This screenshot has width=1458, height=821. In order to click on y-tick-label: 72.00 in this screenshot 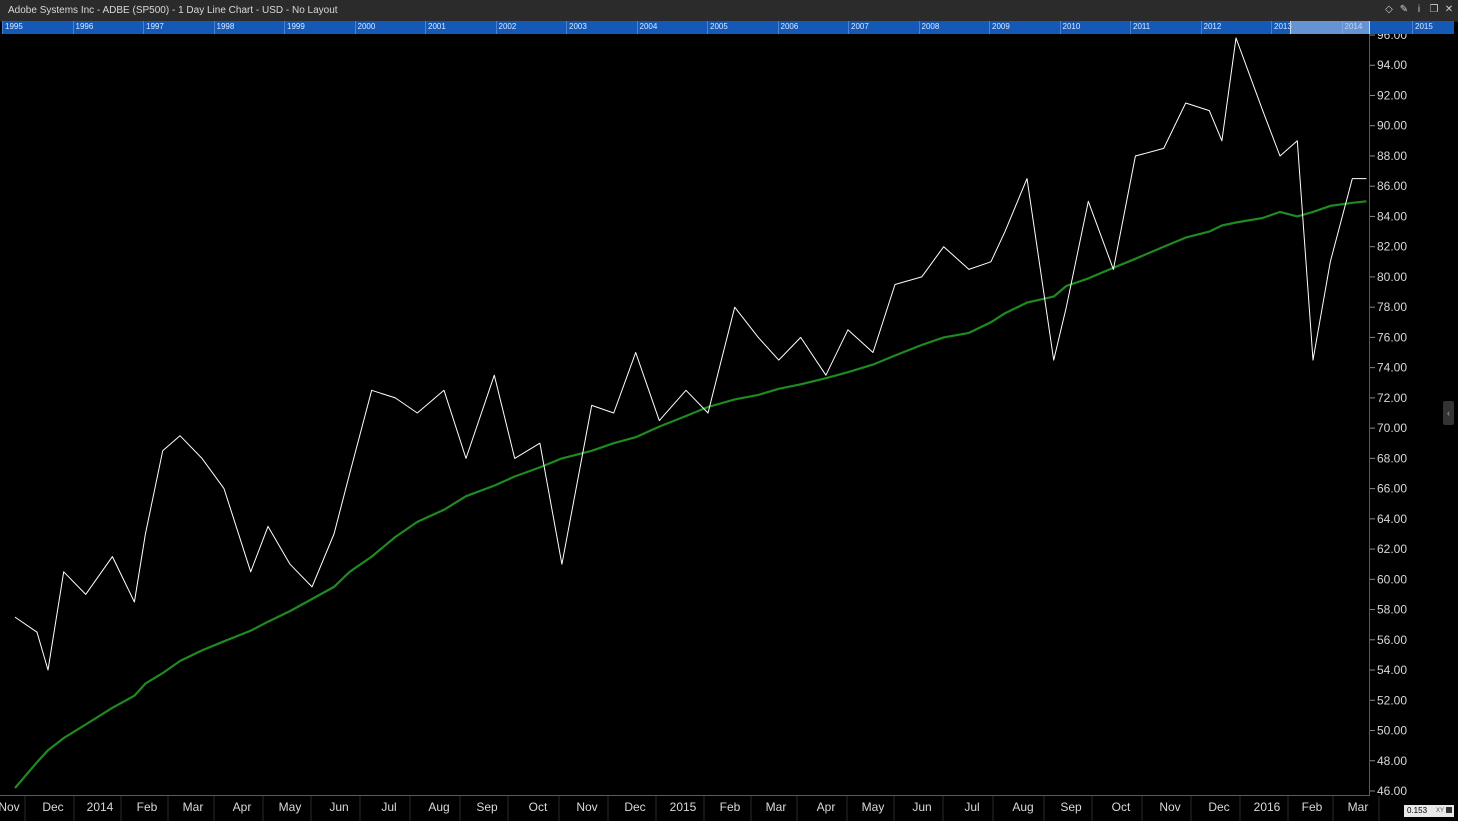, I will do `click(1392, 398)`.